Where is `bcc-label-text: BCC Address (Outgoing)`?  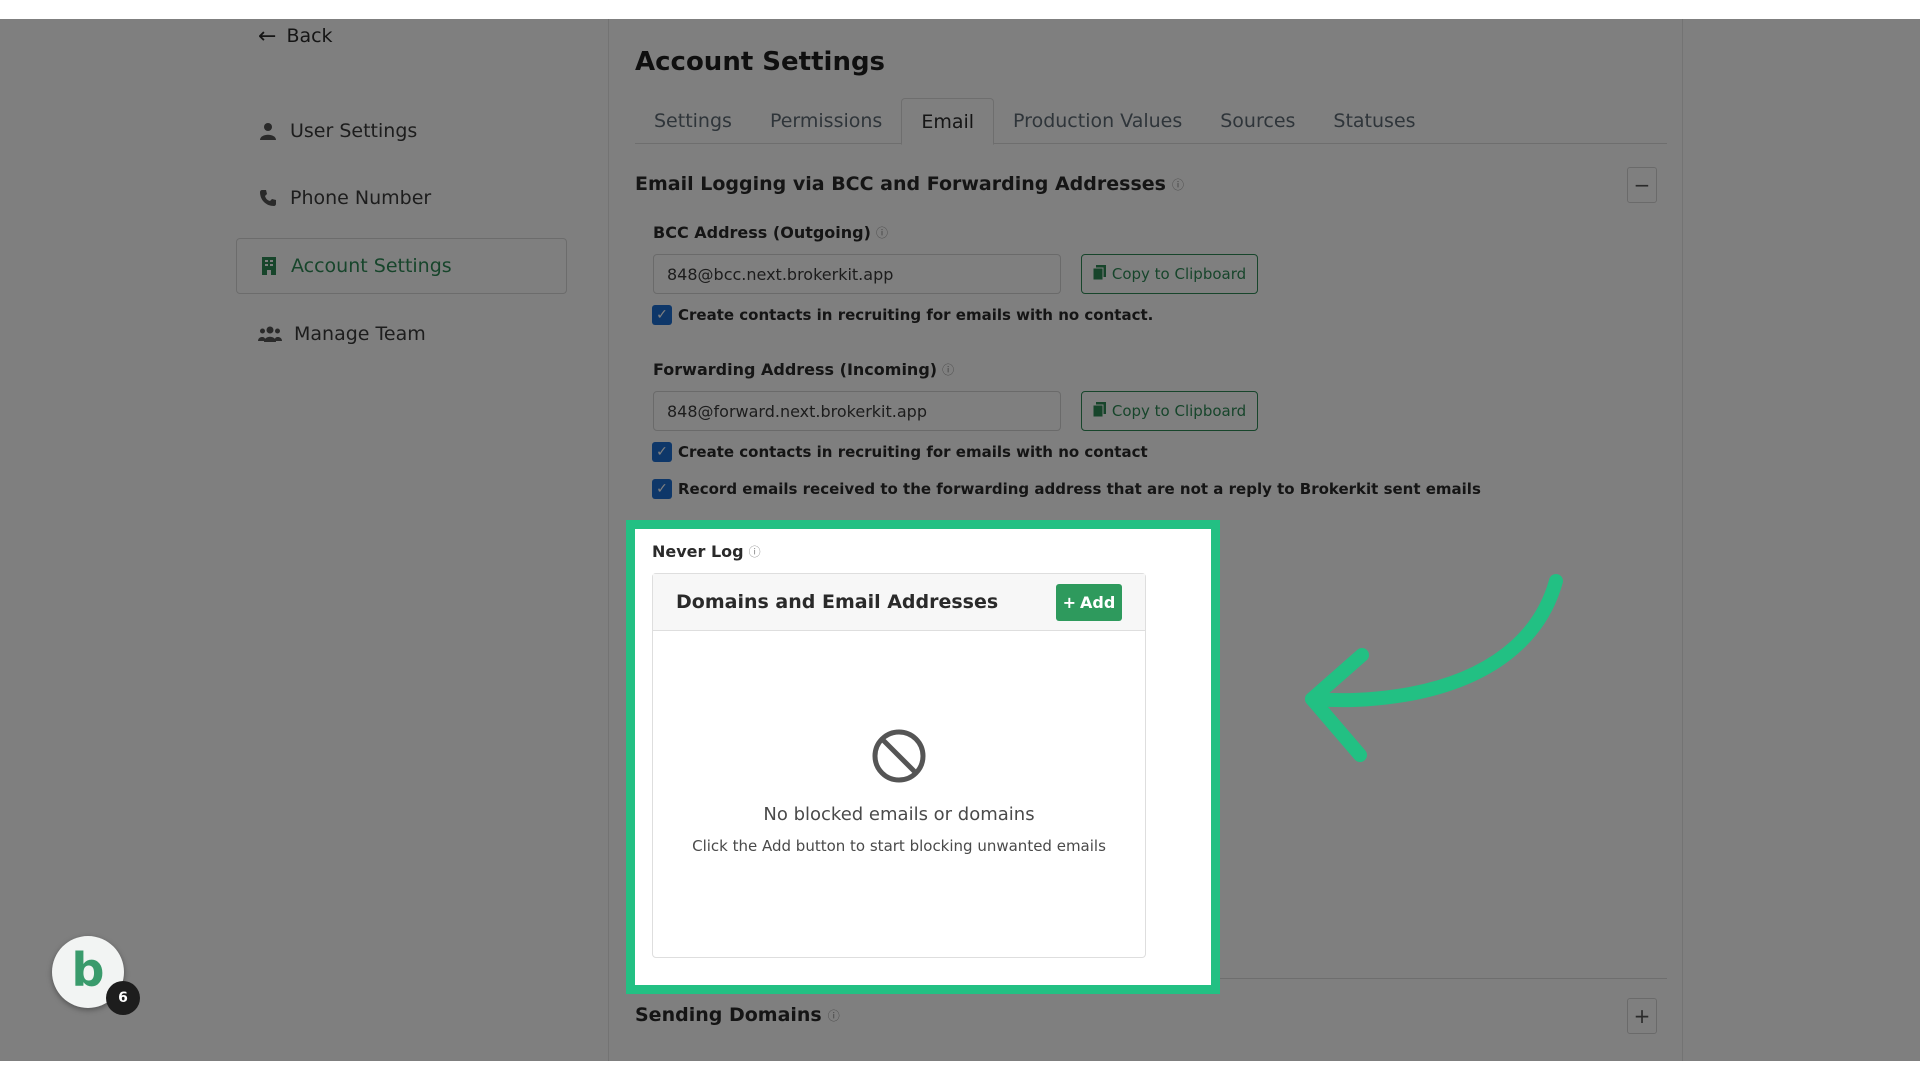
bcc-label-text: BCC Address (Outgoing) is located at coordinates (762, 232).